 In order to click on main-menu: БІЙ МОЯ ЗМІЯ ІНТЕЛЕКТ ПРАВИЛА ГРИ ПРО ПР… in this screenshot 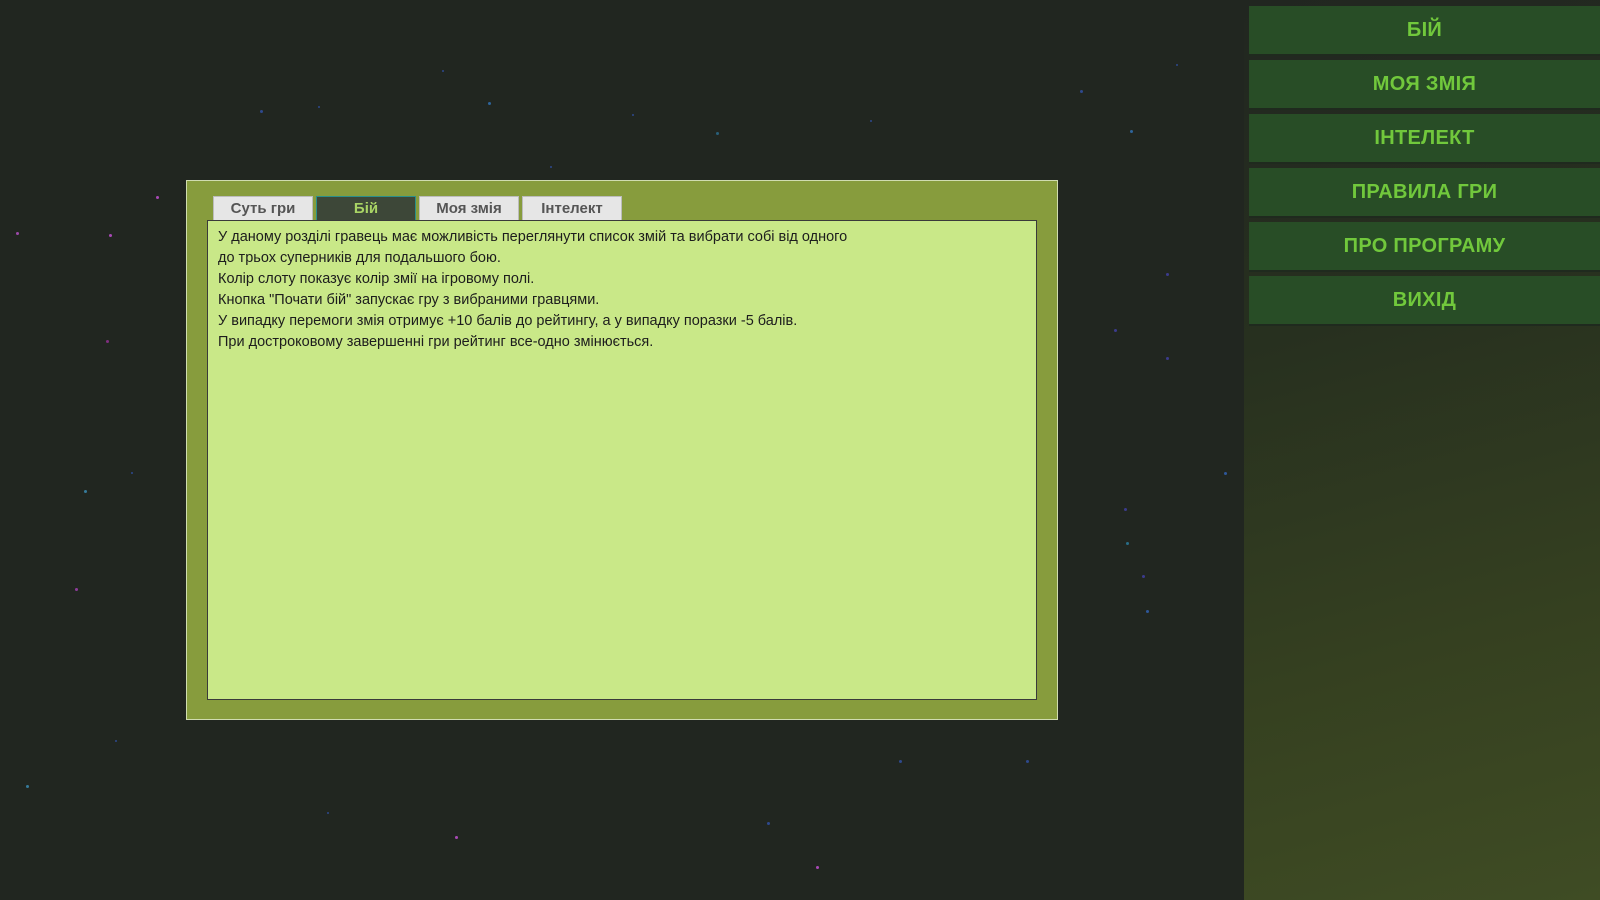, I will do `click(1424, 168)`.